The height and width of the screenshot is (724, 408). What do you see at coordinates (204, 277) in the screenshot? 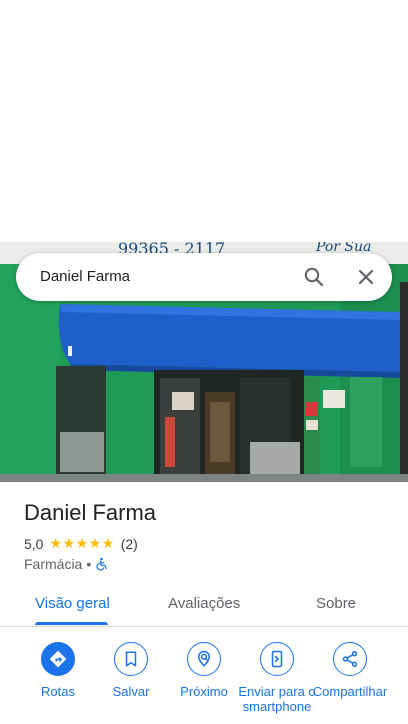
I see `search-bar: Daniel Farma` at bounding box center [204, 277].